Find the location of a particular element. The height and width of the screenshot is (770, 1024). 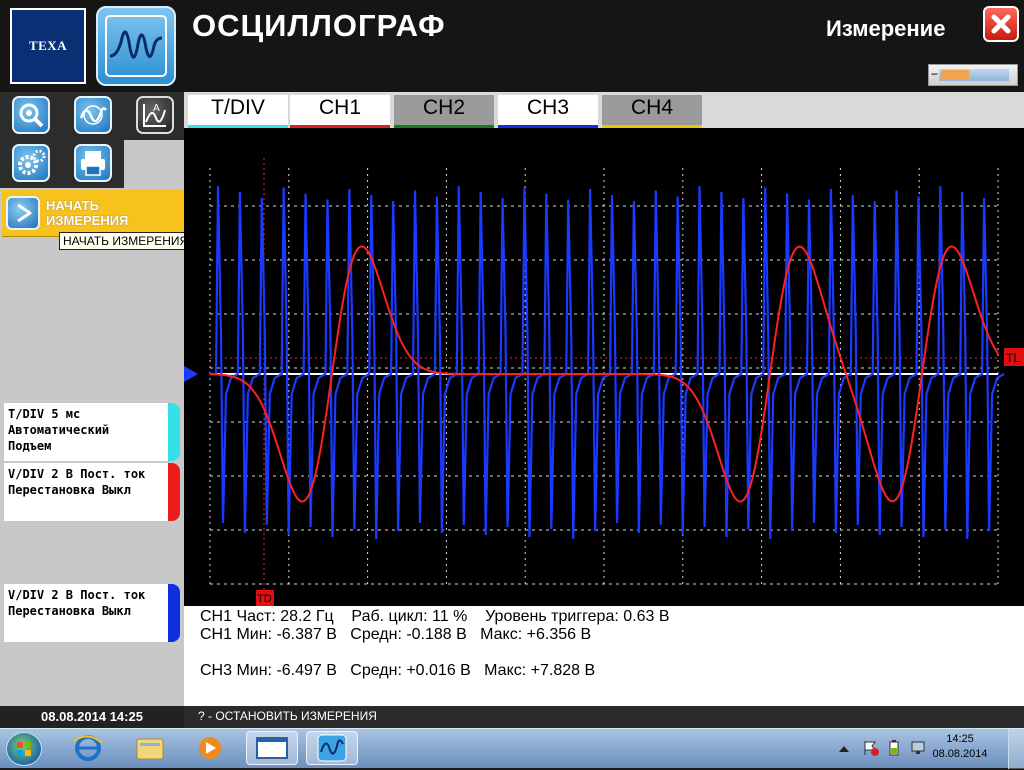

svg-text: A is located at coordinates (156, 108).